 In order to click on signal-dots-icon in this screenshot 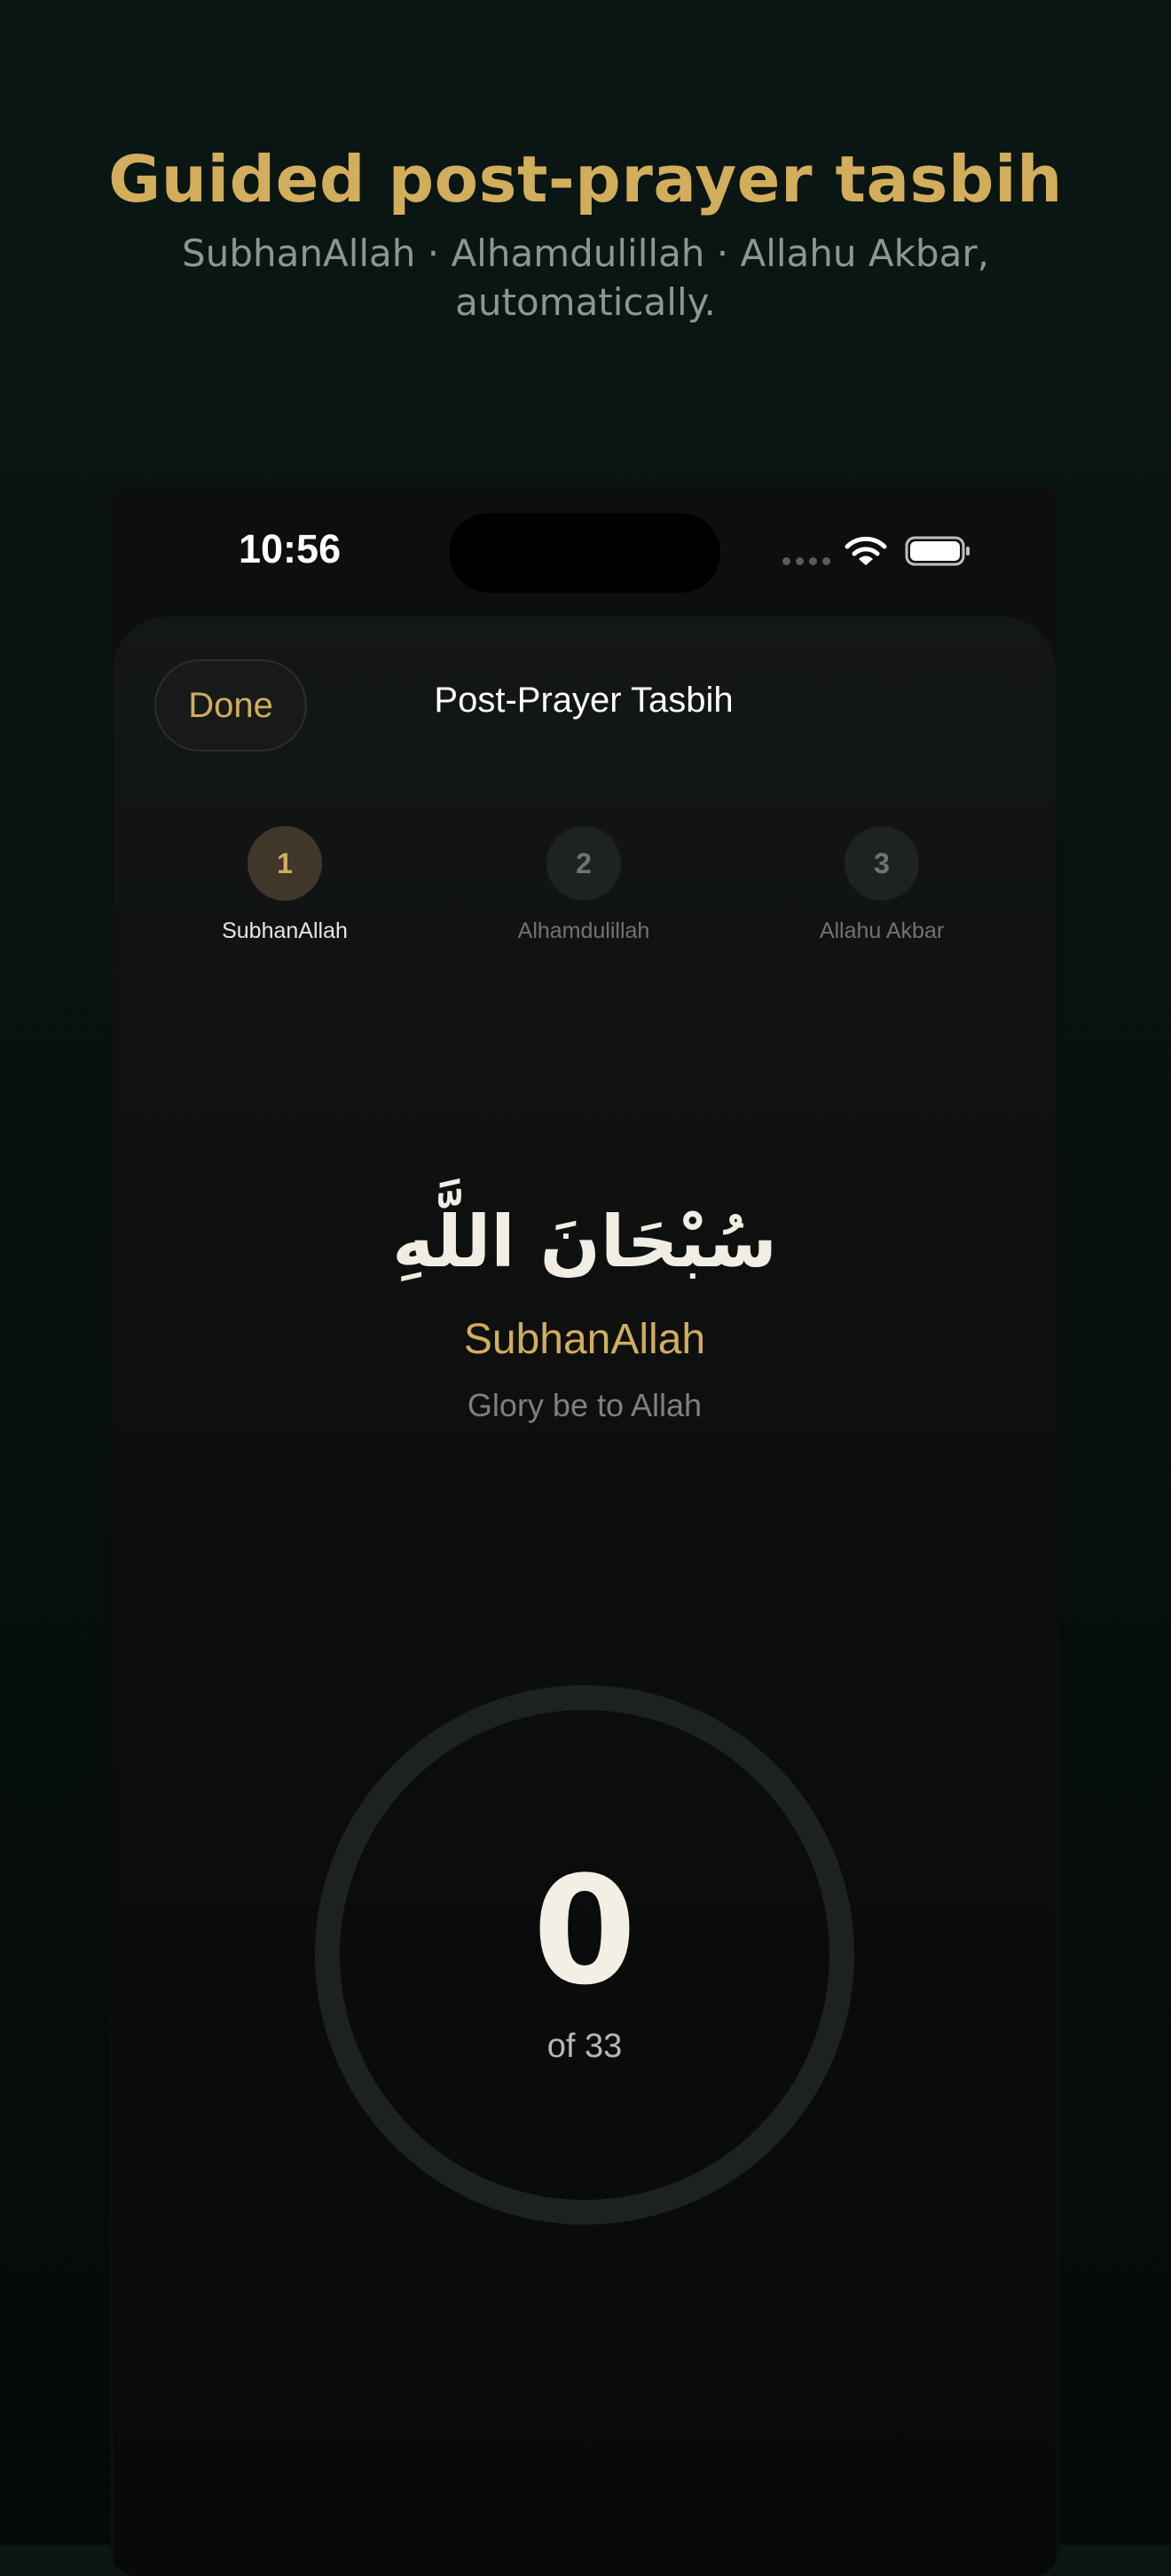, I will do `click(806, 561)`.